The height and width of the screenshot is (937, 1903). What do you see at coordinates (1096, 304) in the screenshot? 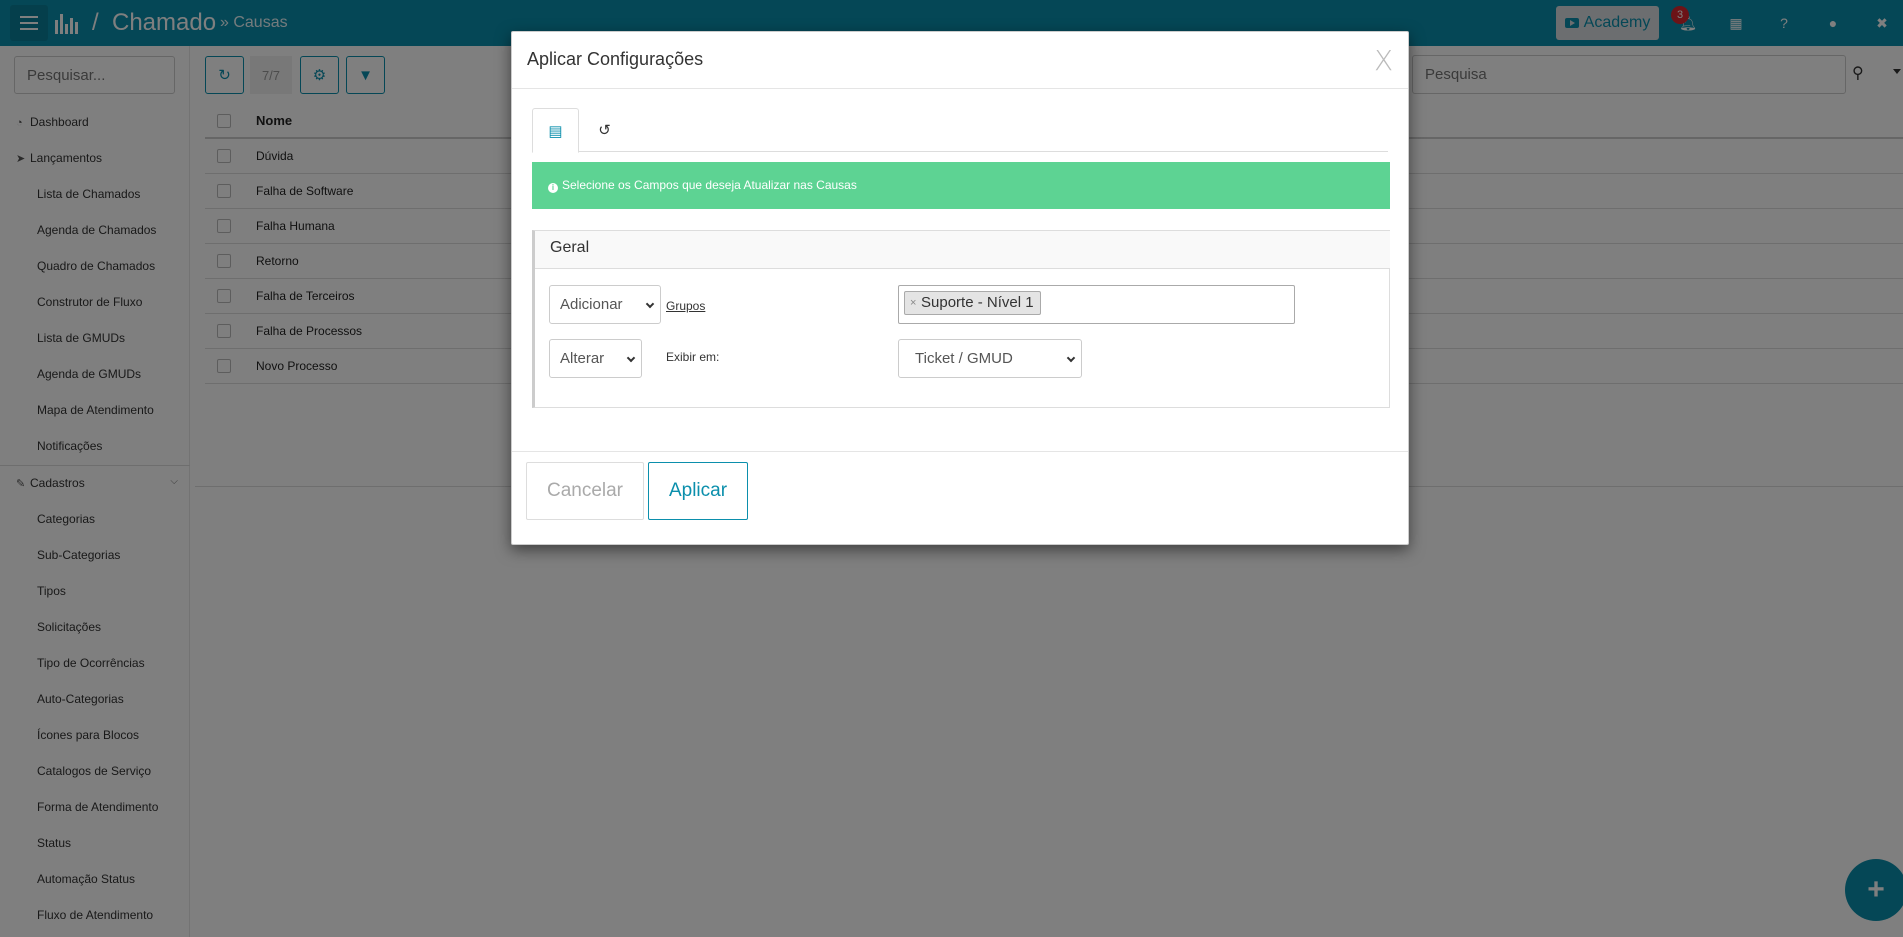
I see `groups-multiselect: × Suporte - Nível 1` at bounding box center [1096, 304].